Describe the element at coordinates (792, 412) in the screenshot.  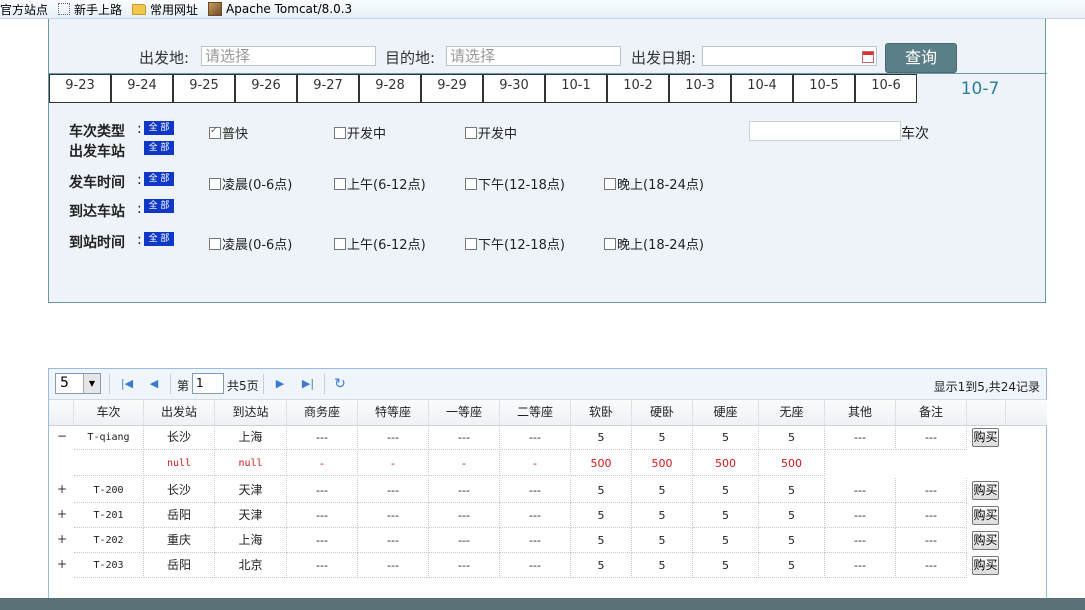
I see `header-no-seat: 无座` at that location.